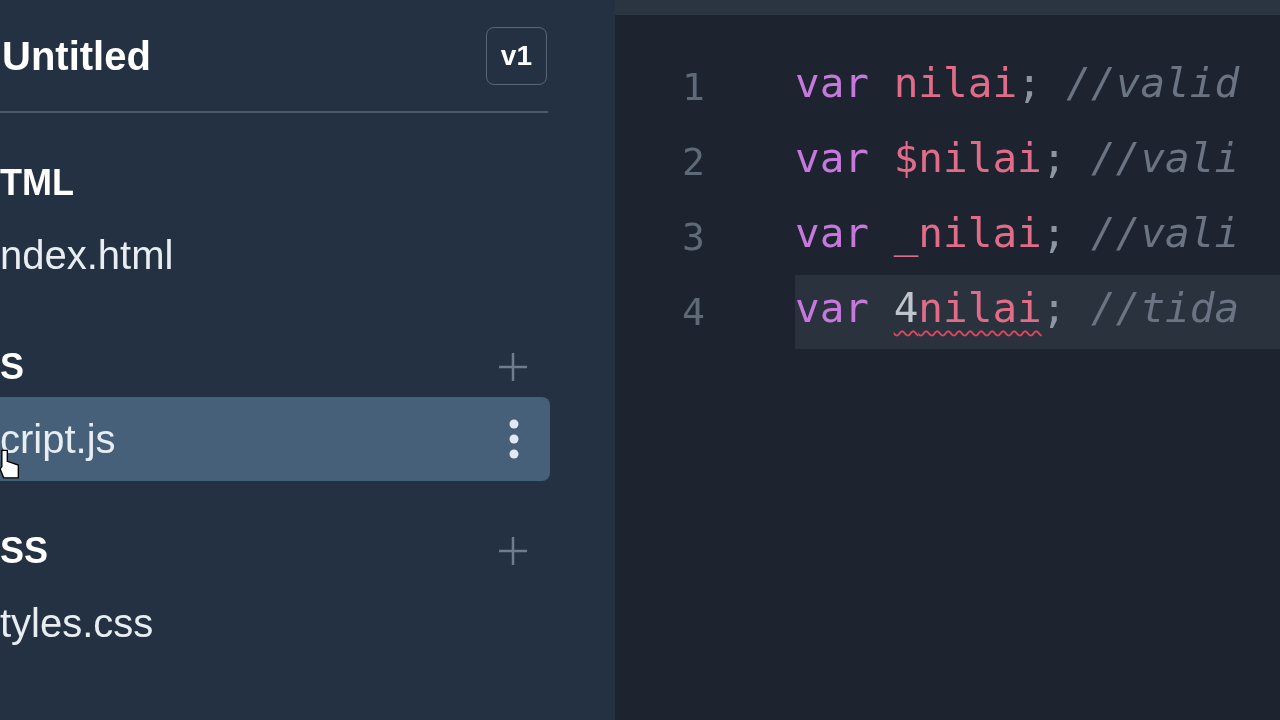 The width and height of the screenshot is (1280, 720). Describe the element at coordinates (24, 551) in the screenshot. I see `section-label: SS` at that location.